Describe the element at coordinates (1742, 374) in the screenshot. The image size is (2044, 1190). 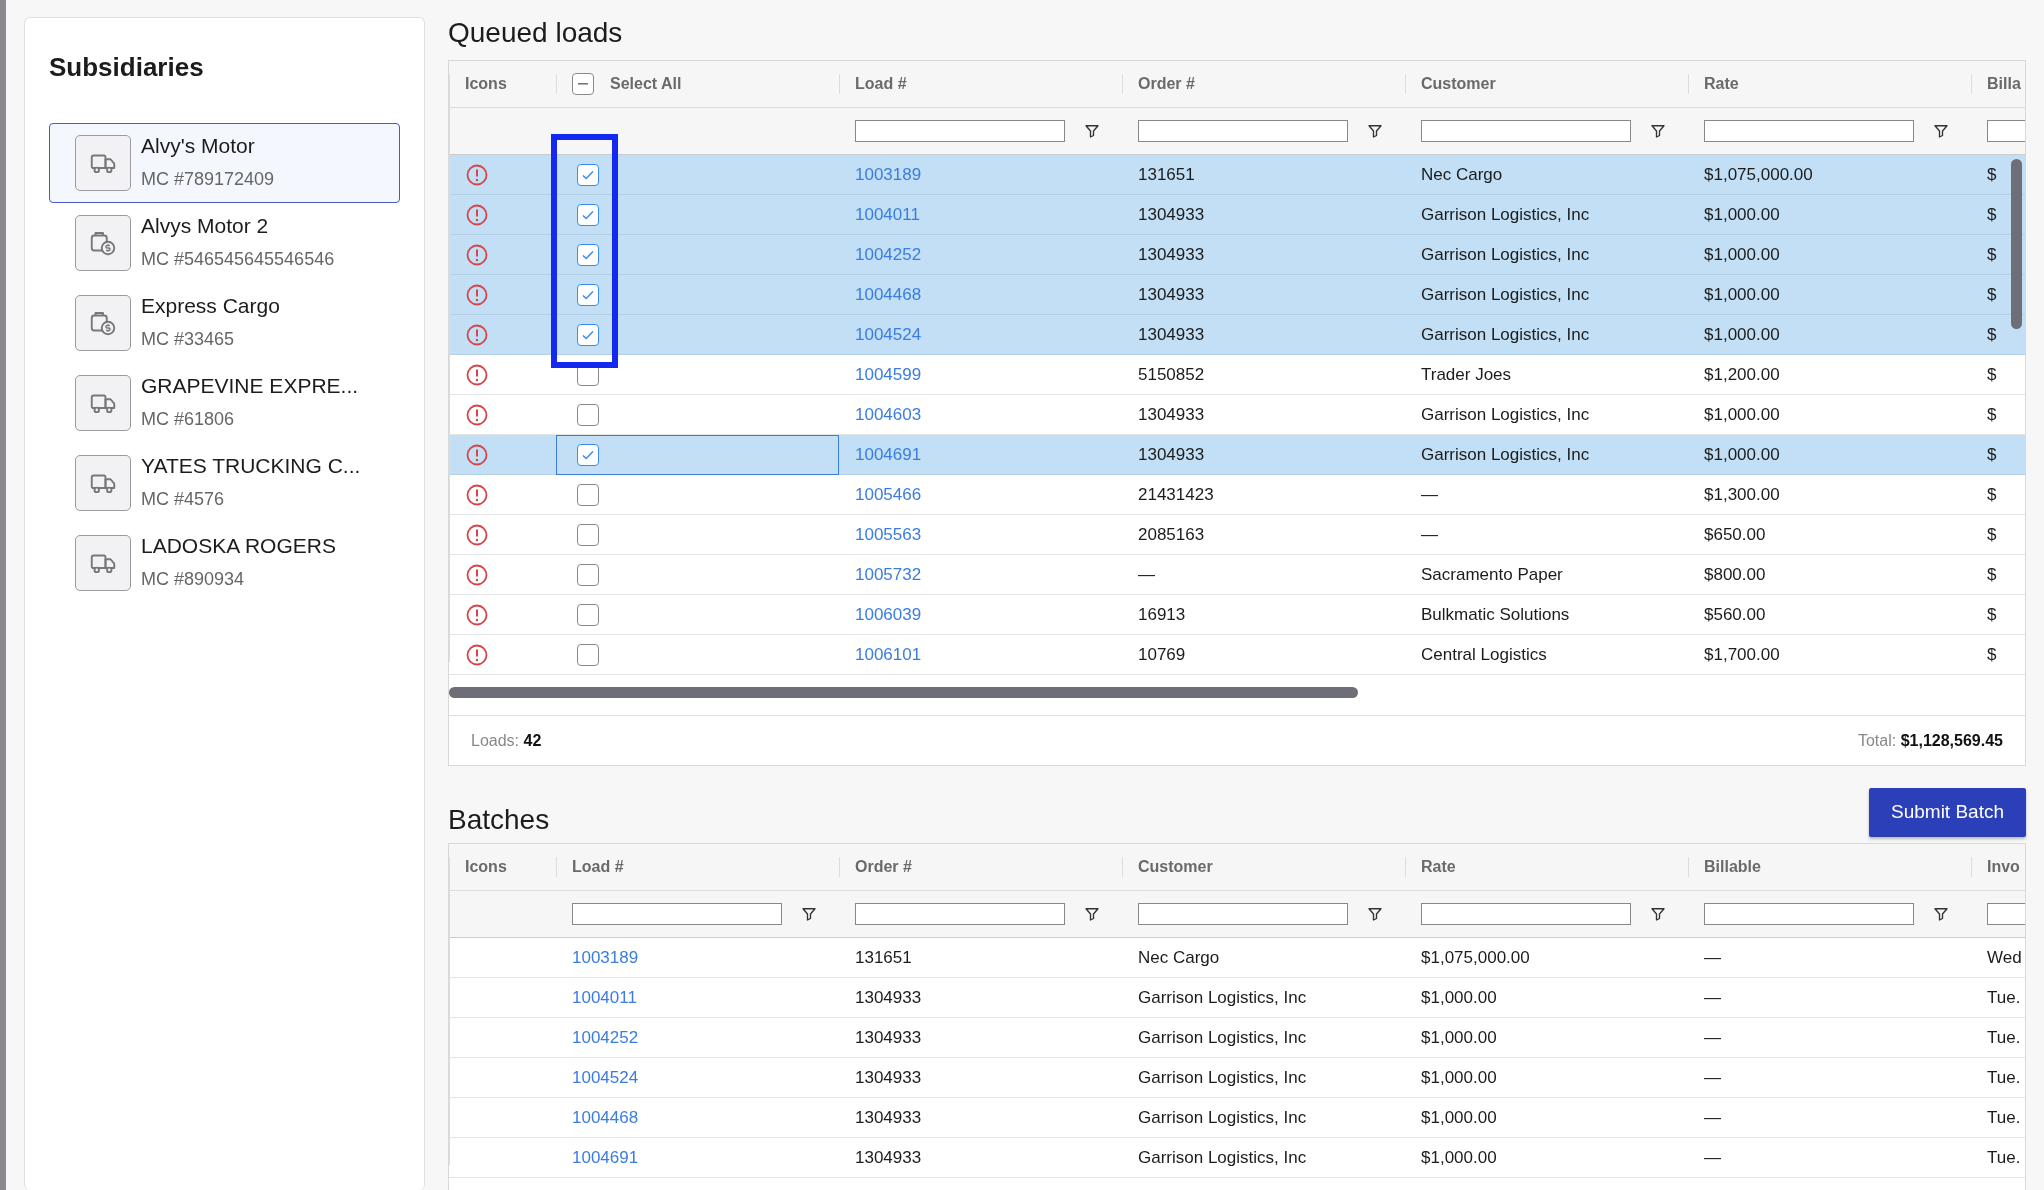
I see `table-cell: $1,200.00` at that location.